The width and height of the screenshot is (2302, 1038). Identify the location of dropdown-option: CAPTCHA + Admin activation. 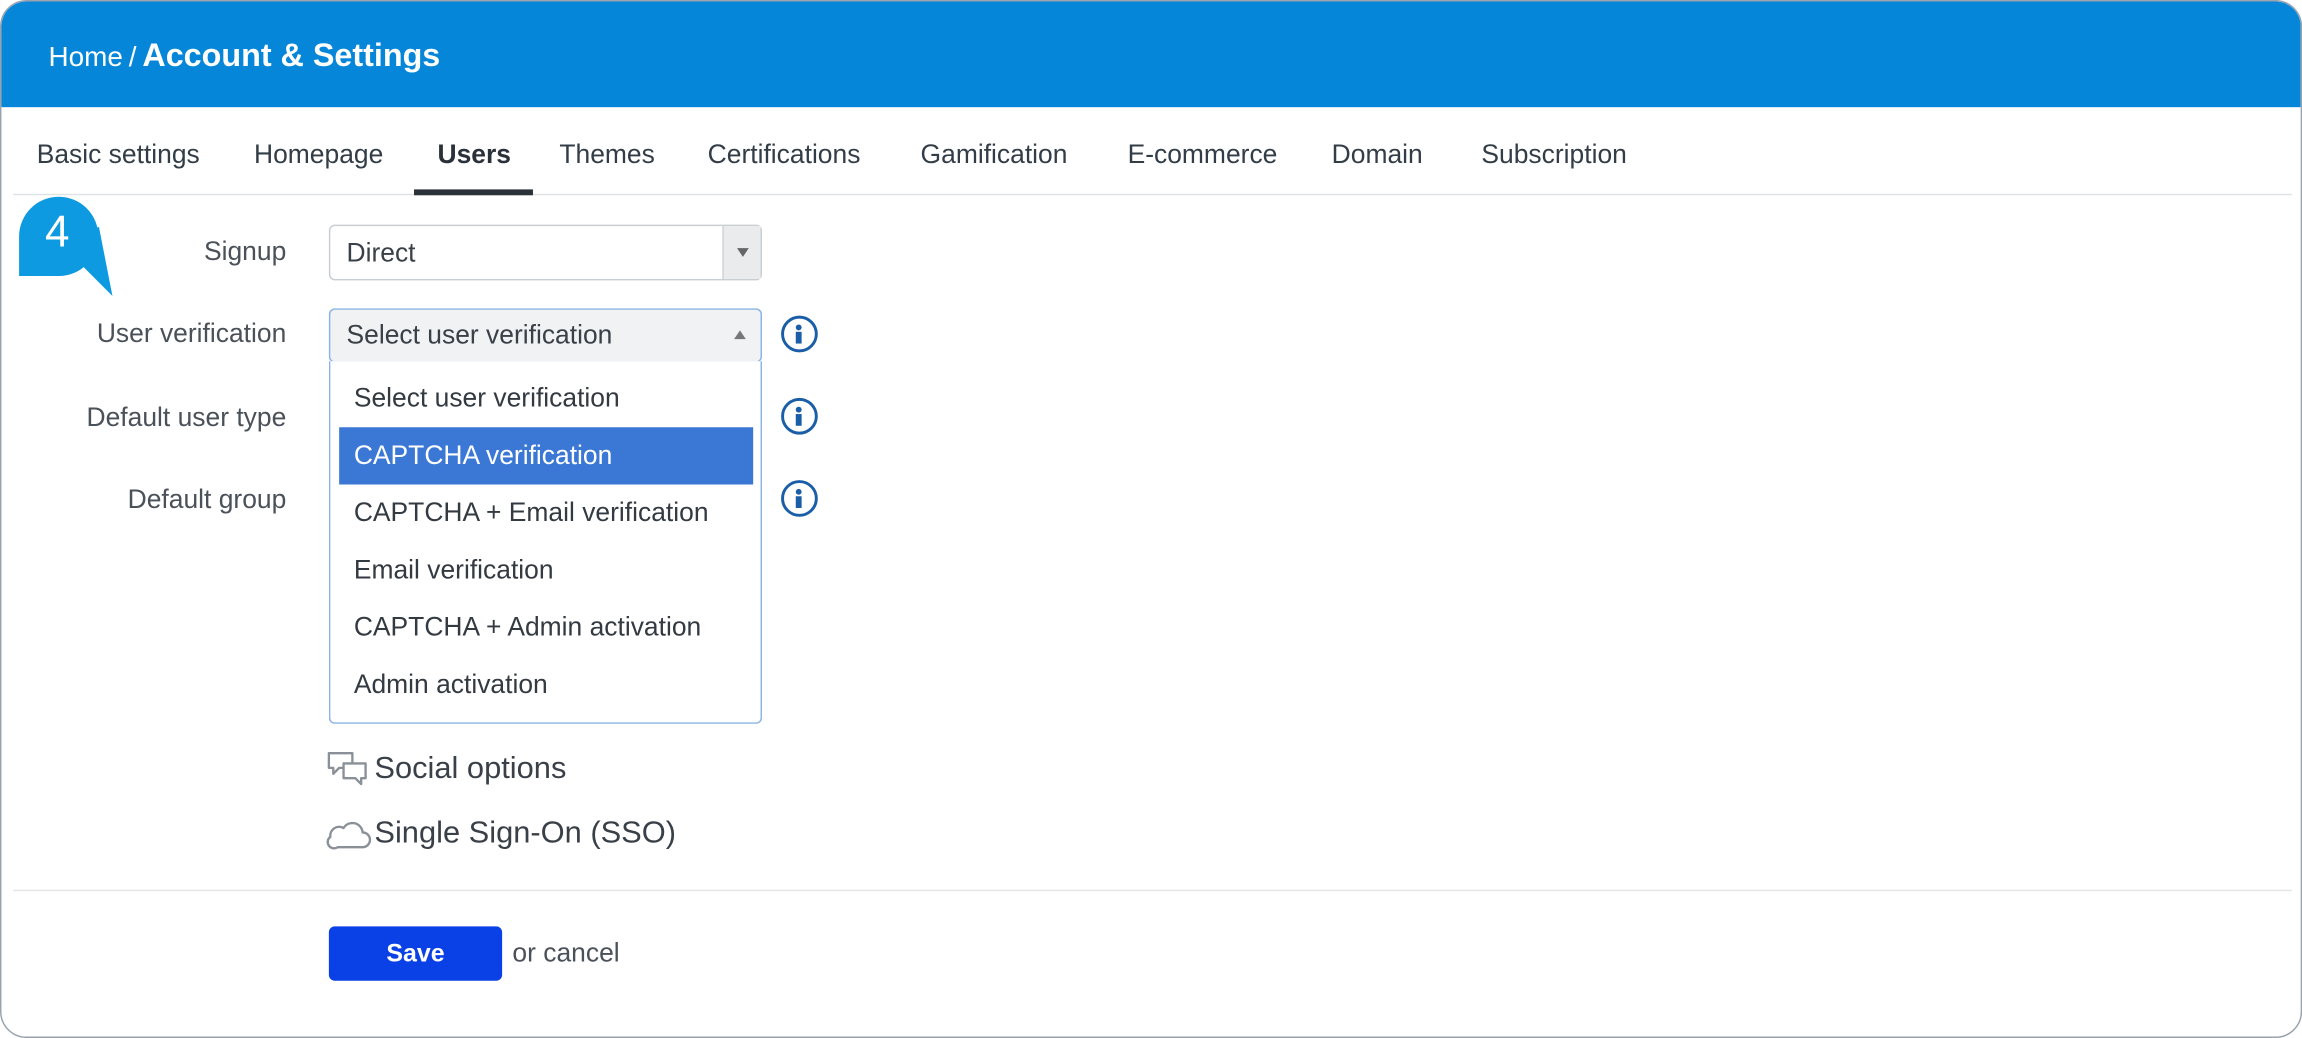
(546, 627).